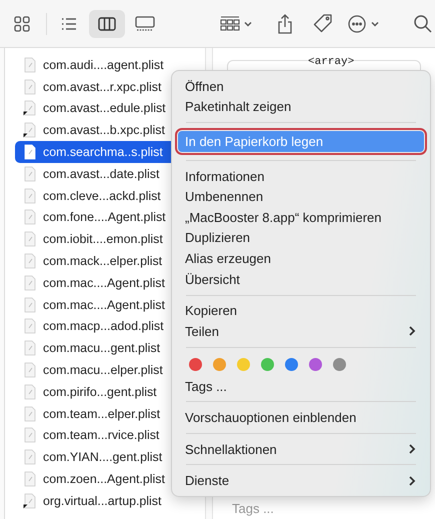  Describe the element at coordinates (103, 239) in the screenshot. I see `file-name: com.iobit....emon.plist` at that location.